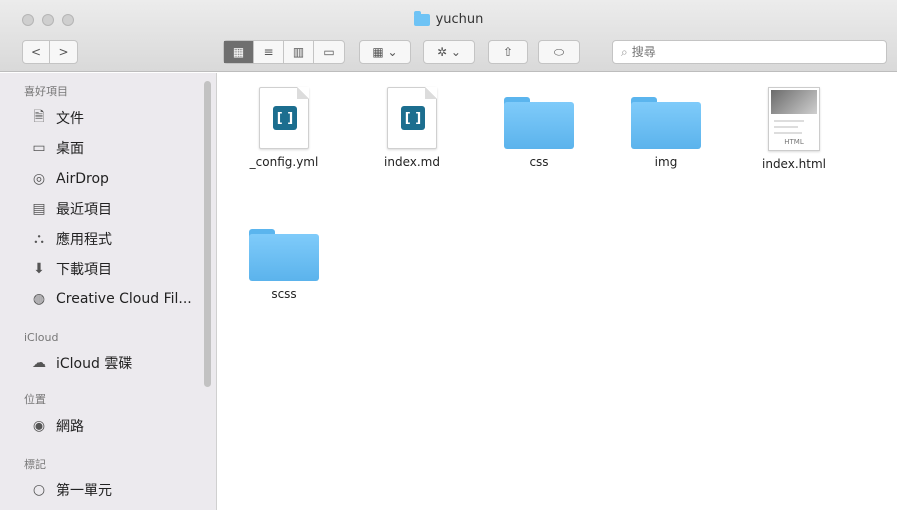 Image resolution: width=897 pixels, height=510 pixels. What do you see at coordinates (120, 148) in the screenshot?
I see `sidebar-item-desktop: ▭ 桌面` at bounding box center [120, 148].